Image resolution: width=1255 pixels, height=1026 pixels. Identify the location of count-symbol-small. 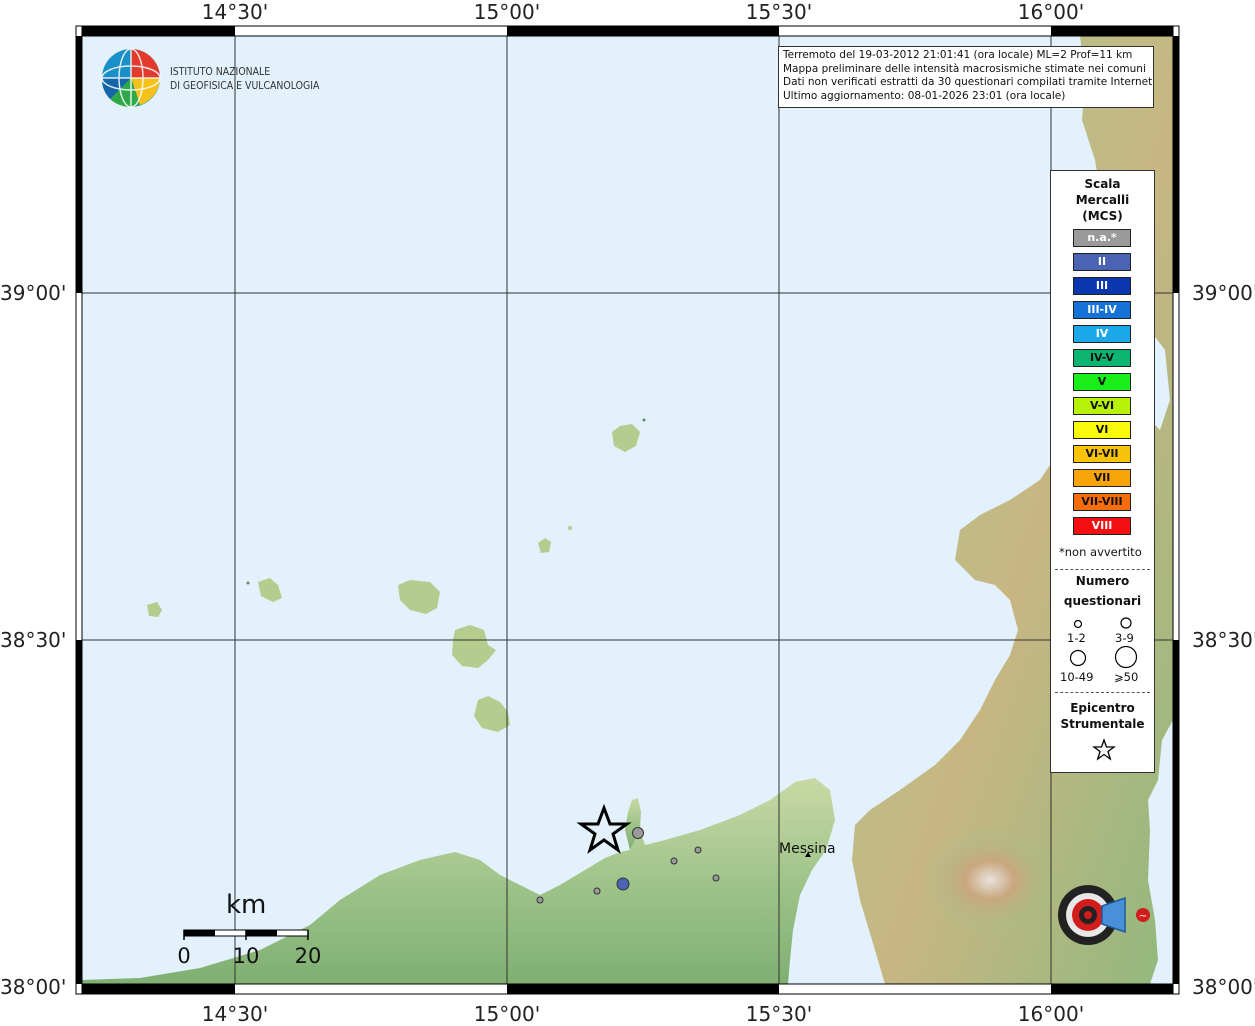
(1078, 624).